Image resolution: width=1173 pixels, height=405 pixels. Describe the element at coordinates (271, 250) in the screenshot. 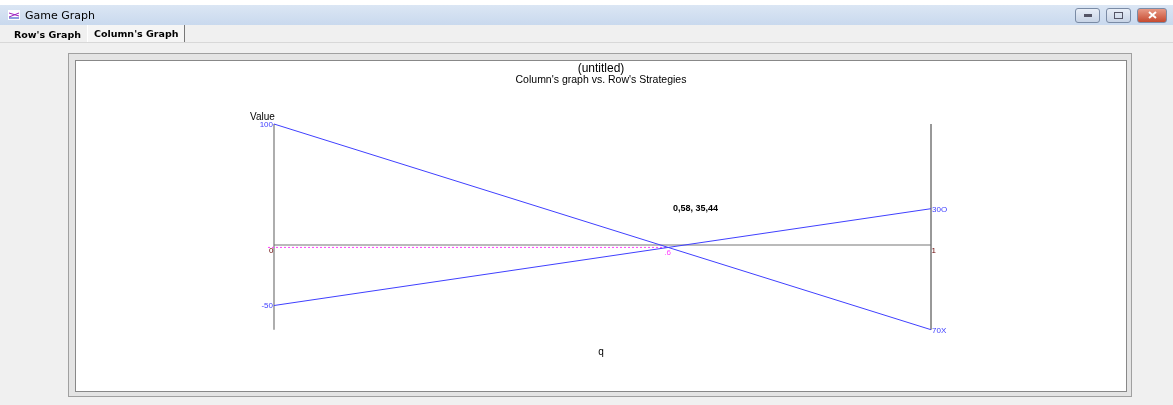

I see `axis-tick-label: 0` at that location.